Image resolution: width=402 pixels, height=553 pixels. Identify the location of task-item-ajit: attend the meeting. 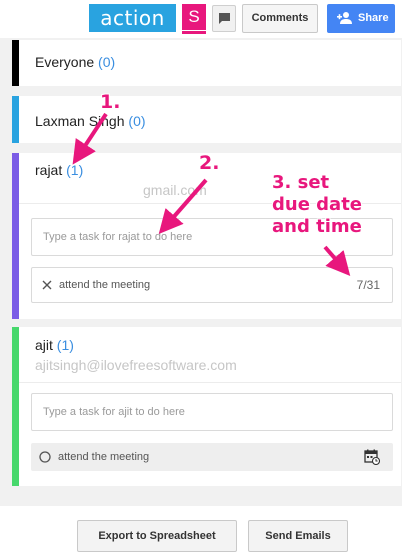
(212, 457).